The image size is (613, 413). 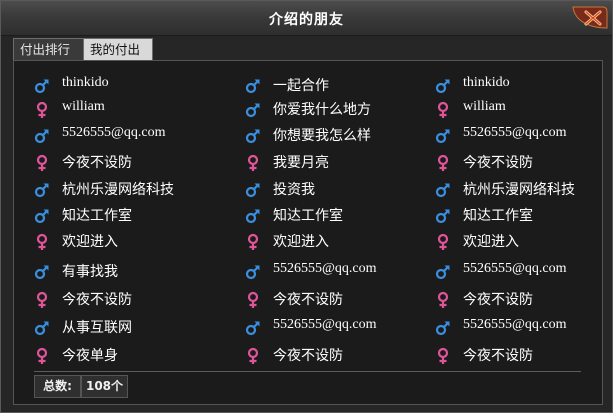 What do you see at coordinates (97, 328) in the screenshot?
I see `friend-name: 从事互联网` at bounding box center [97, 328].